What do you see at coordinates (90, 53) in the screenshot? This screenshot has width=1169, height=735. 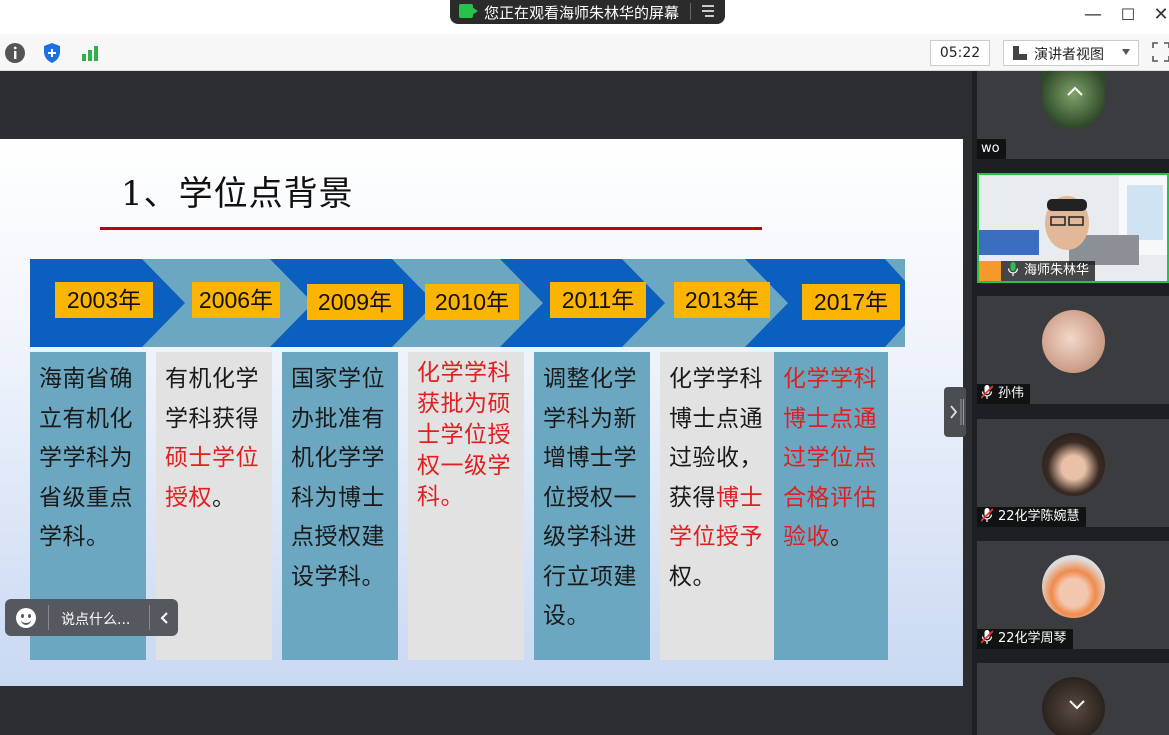 I see `signal-strength-icon` at bounding box center [90, 53].